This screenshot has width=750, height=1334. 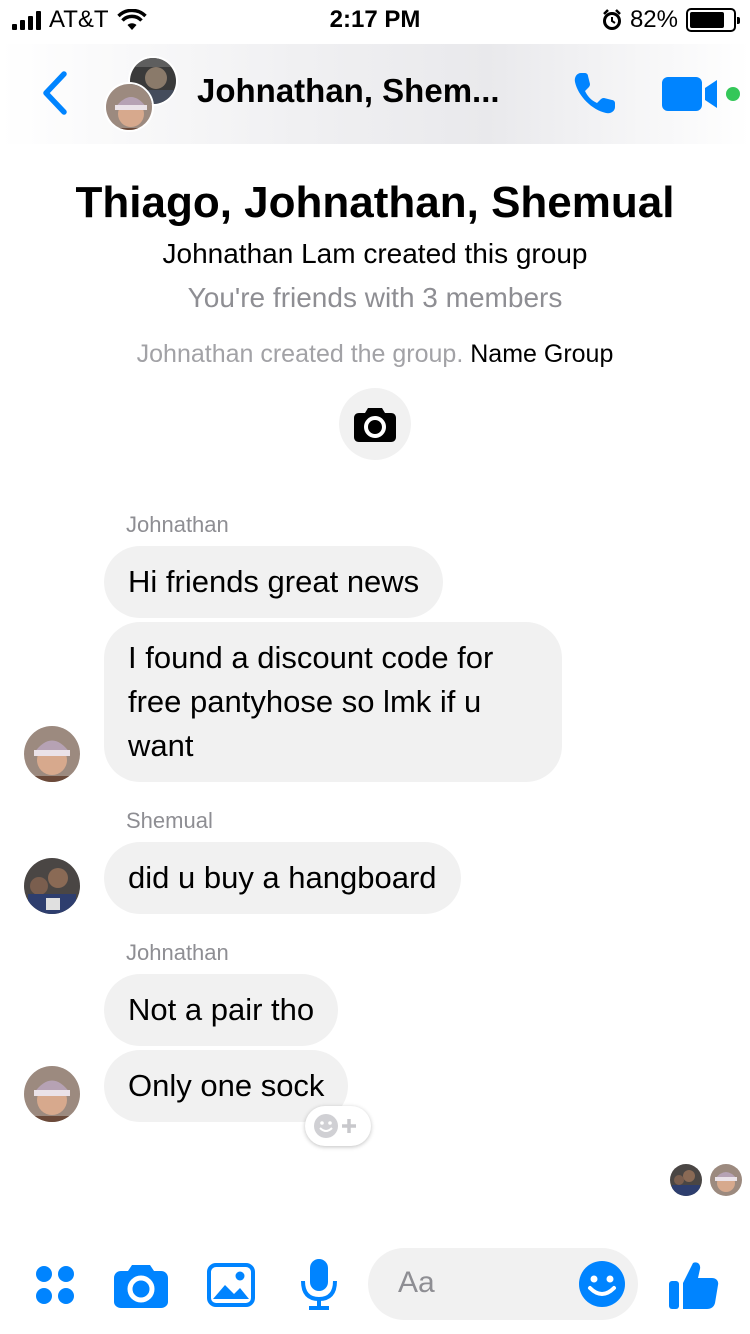 I want to click on message-bubble: did u buy a hangboard, so click(x=282, y=878).